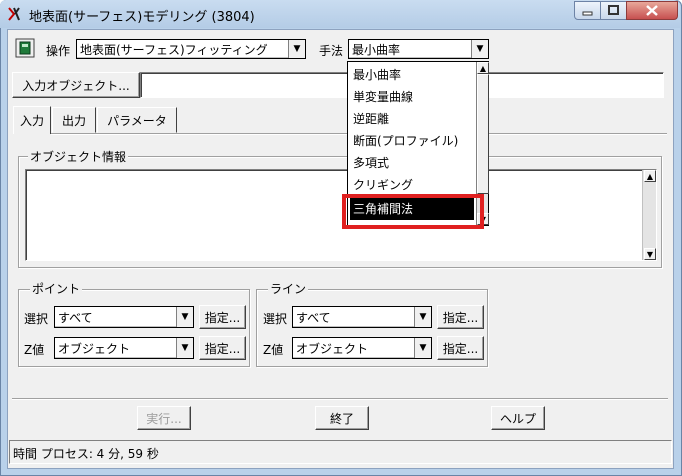 The height and width of the screenshot is (476, 682). What do you see at coordinates (587, 10) in the screenshot?
I see `minimize-button` at bounding box center [587, 10].